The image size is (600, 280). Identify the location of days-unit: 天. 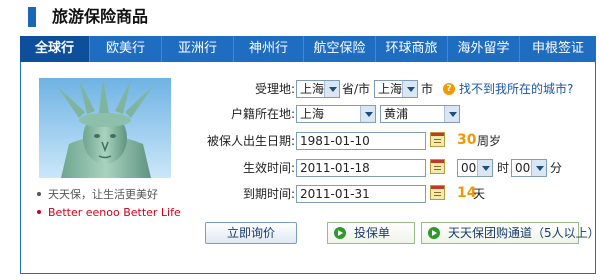
(479, 194).